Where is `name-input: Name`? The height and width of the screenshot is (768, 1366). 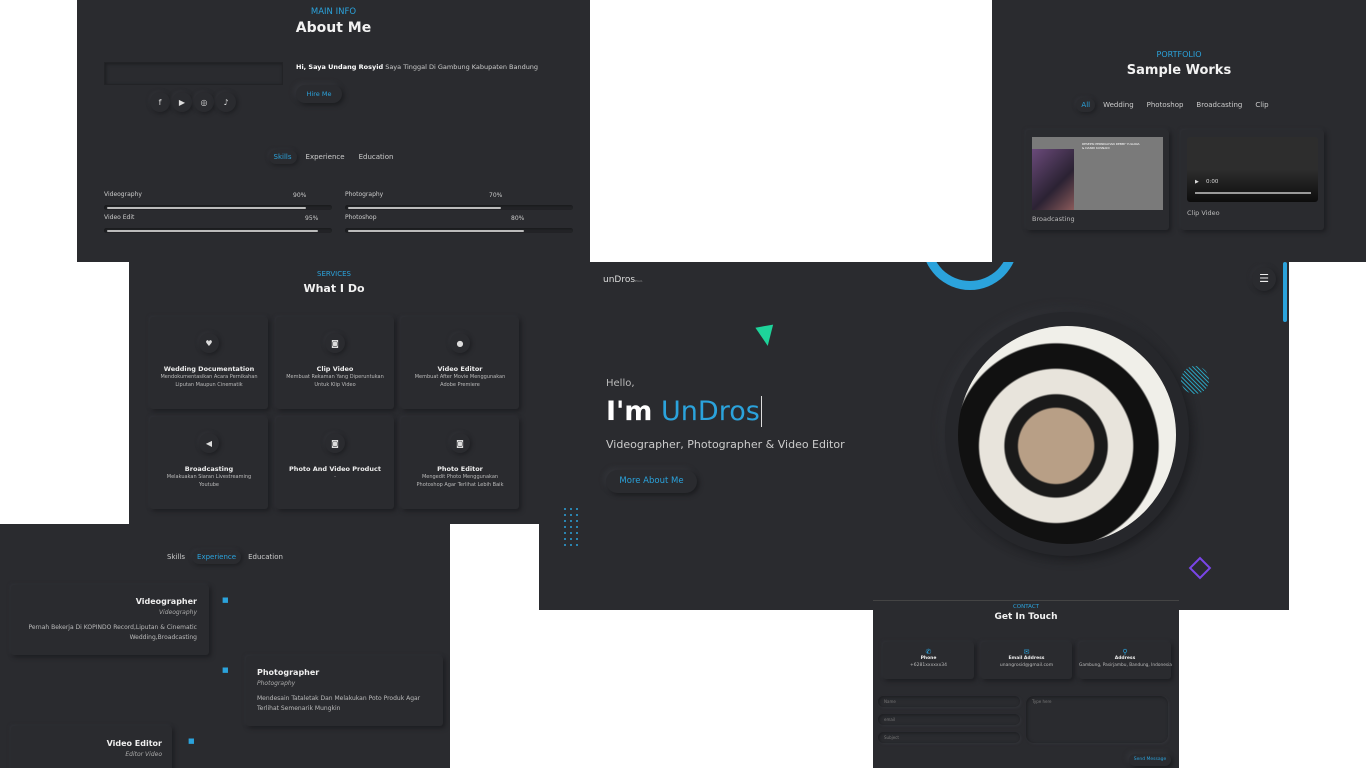 name-input: Name is located at coordinates (949, 701).